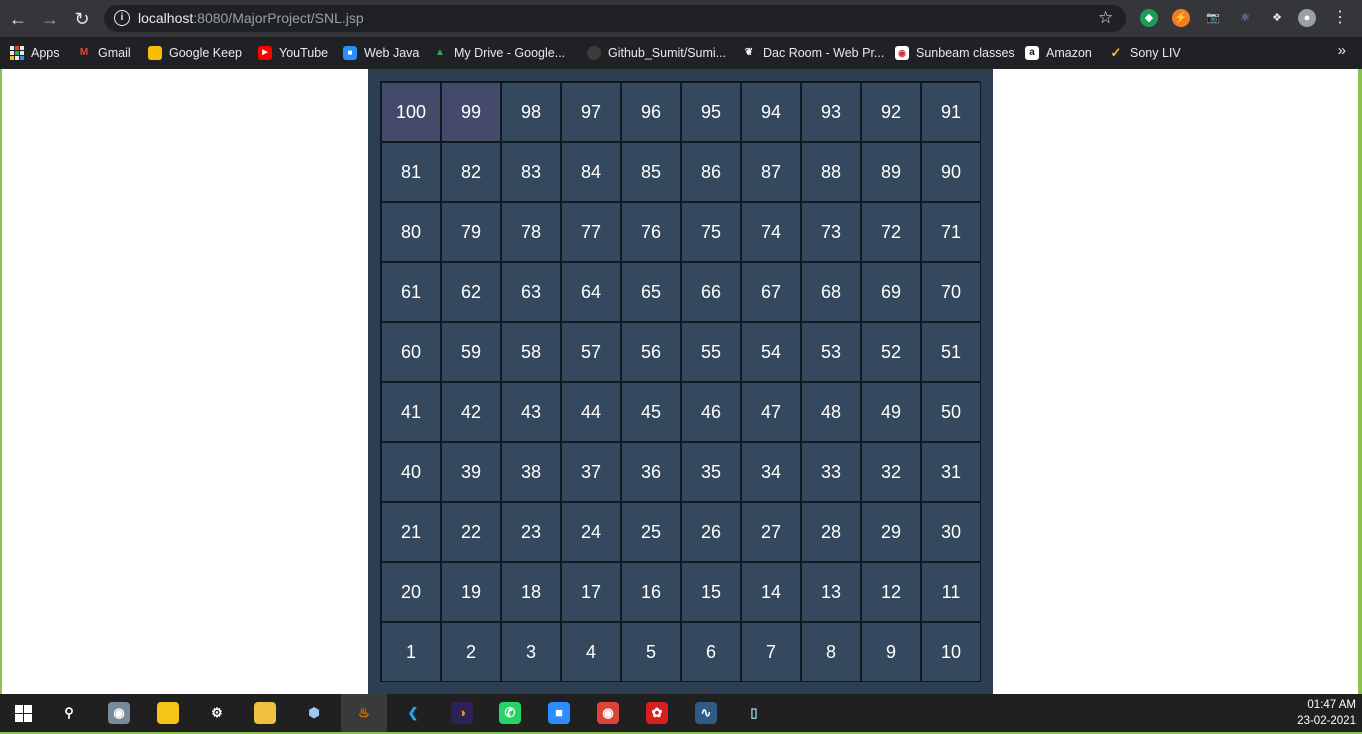 The width and height of the screenshot is (1362, 734). Describe the element at coordinates (531, 412) in the screenshot. I see `board-cell: 43` at that location.